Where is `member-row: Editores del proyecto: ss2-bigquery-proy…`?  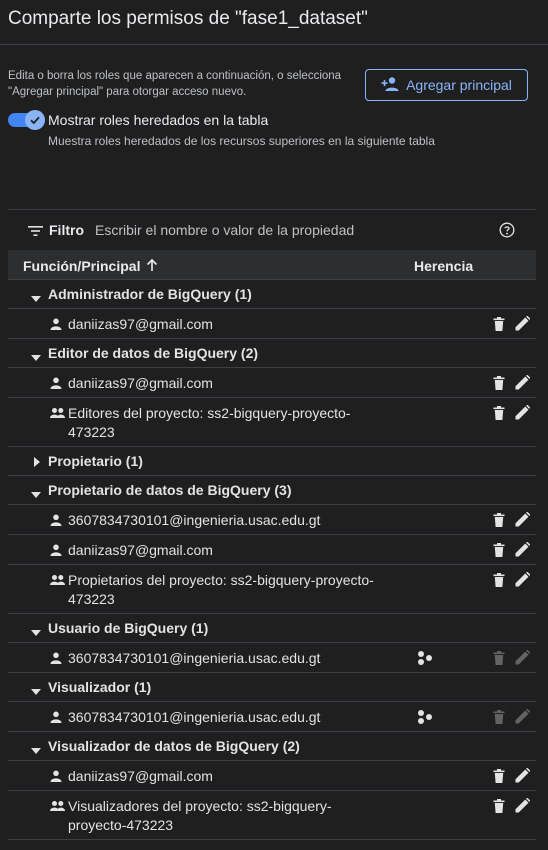
member-row: Editores del proyecto: ss2-bigquery-proy… is located at coordinates (272, 422).